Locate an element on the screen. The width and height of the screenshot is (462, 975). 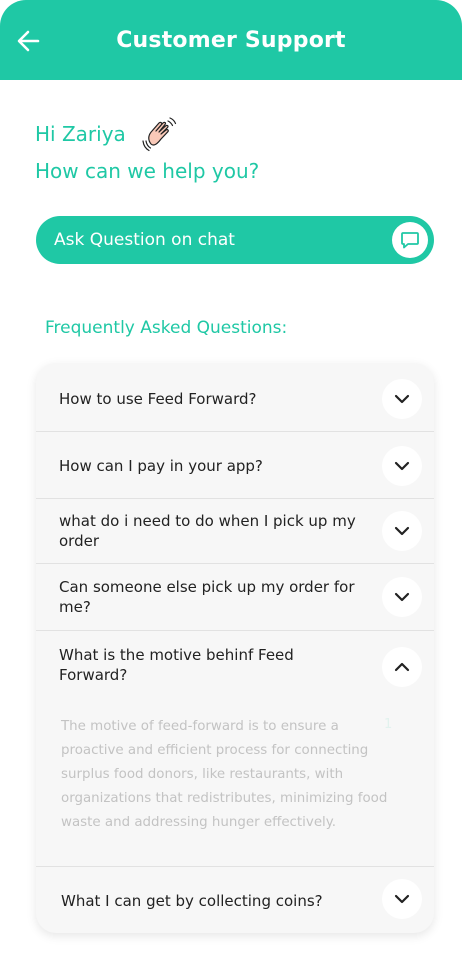
ask-chat-label: Ask Question on chat is located at coordinates (144, 240).